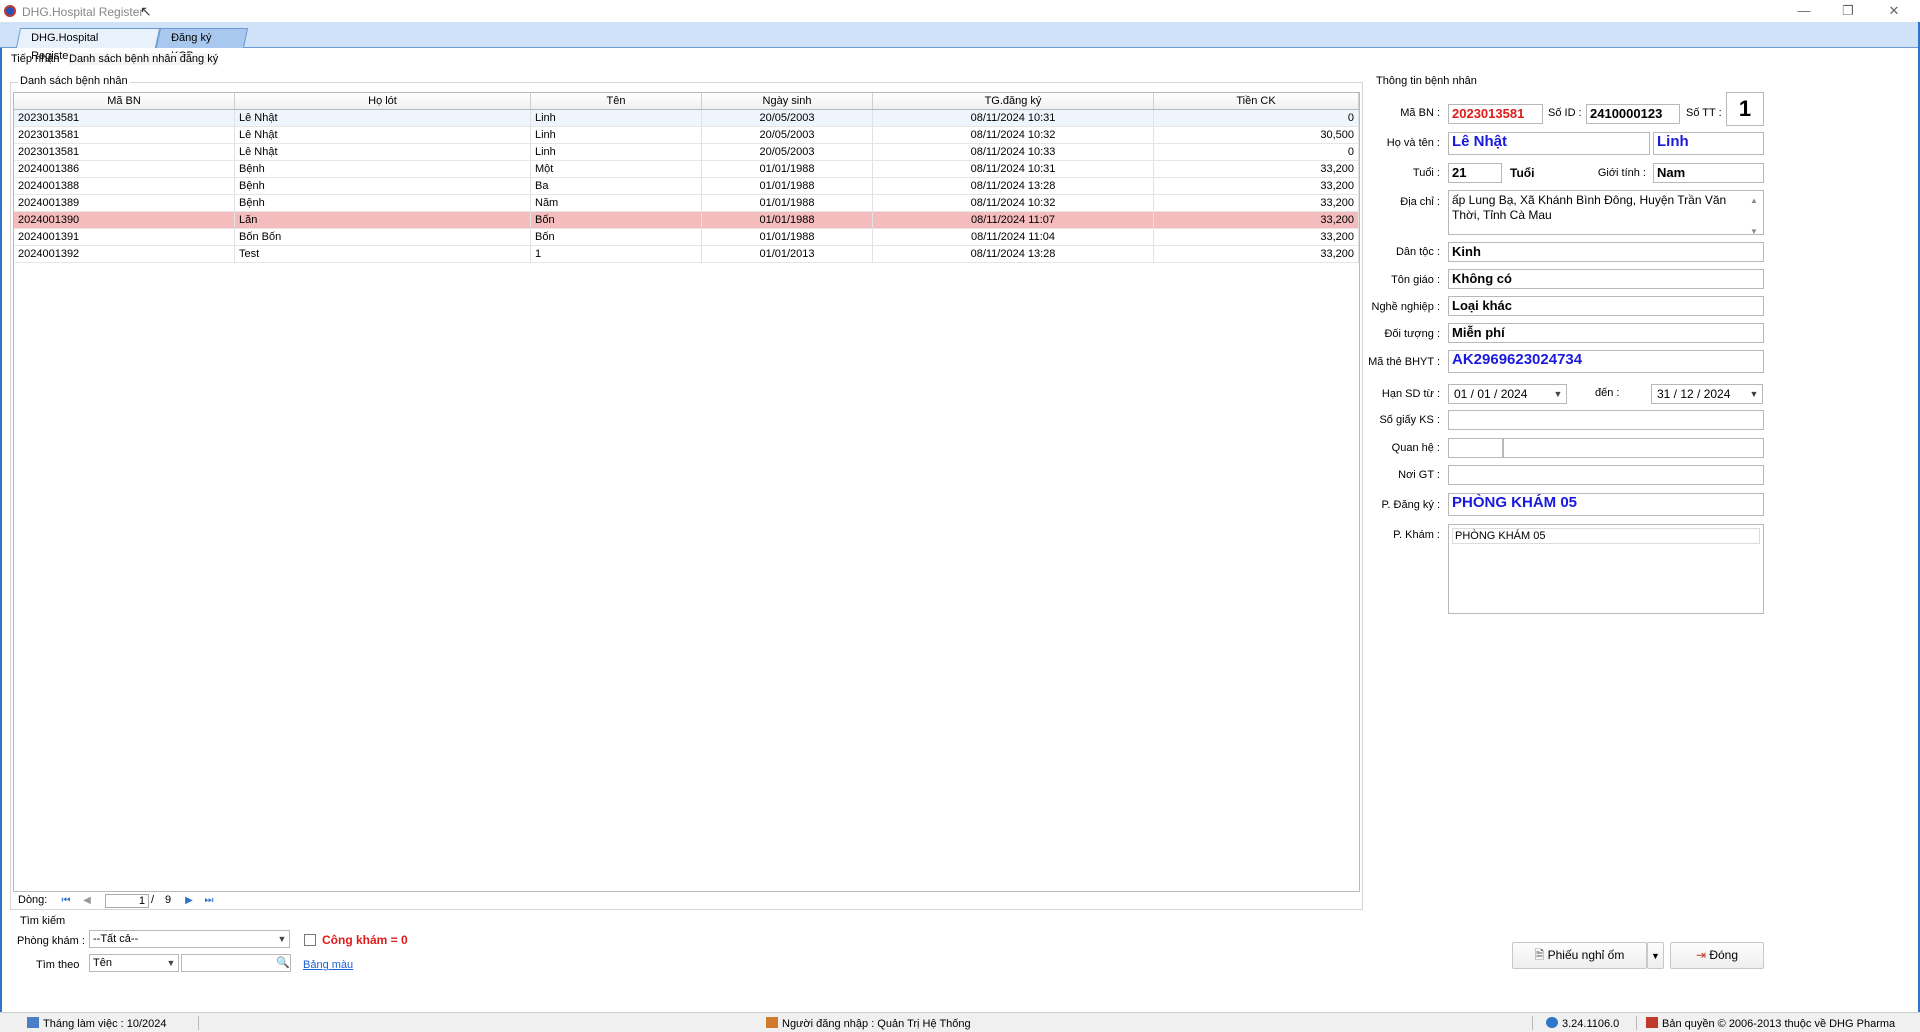 The height and width of the screenshot is (1032, 1920). What do you see at coordinates (124, 169) in the screenshot?
I see `table-cell: 2024001386` at bounding box center [124, 169].